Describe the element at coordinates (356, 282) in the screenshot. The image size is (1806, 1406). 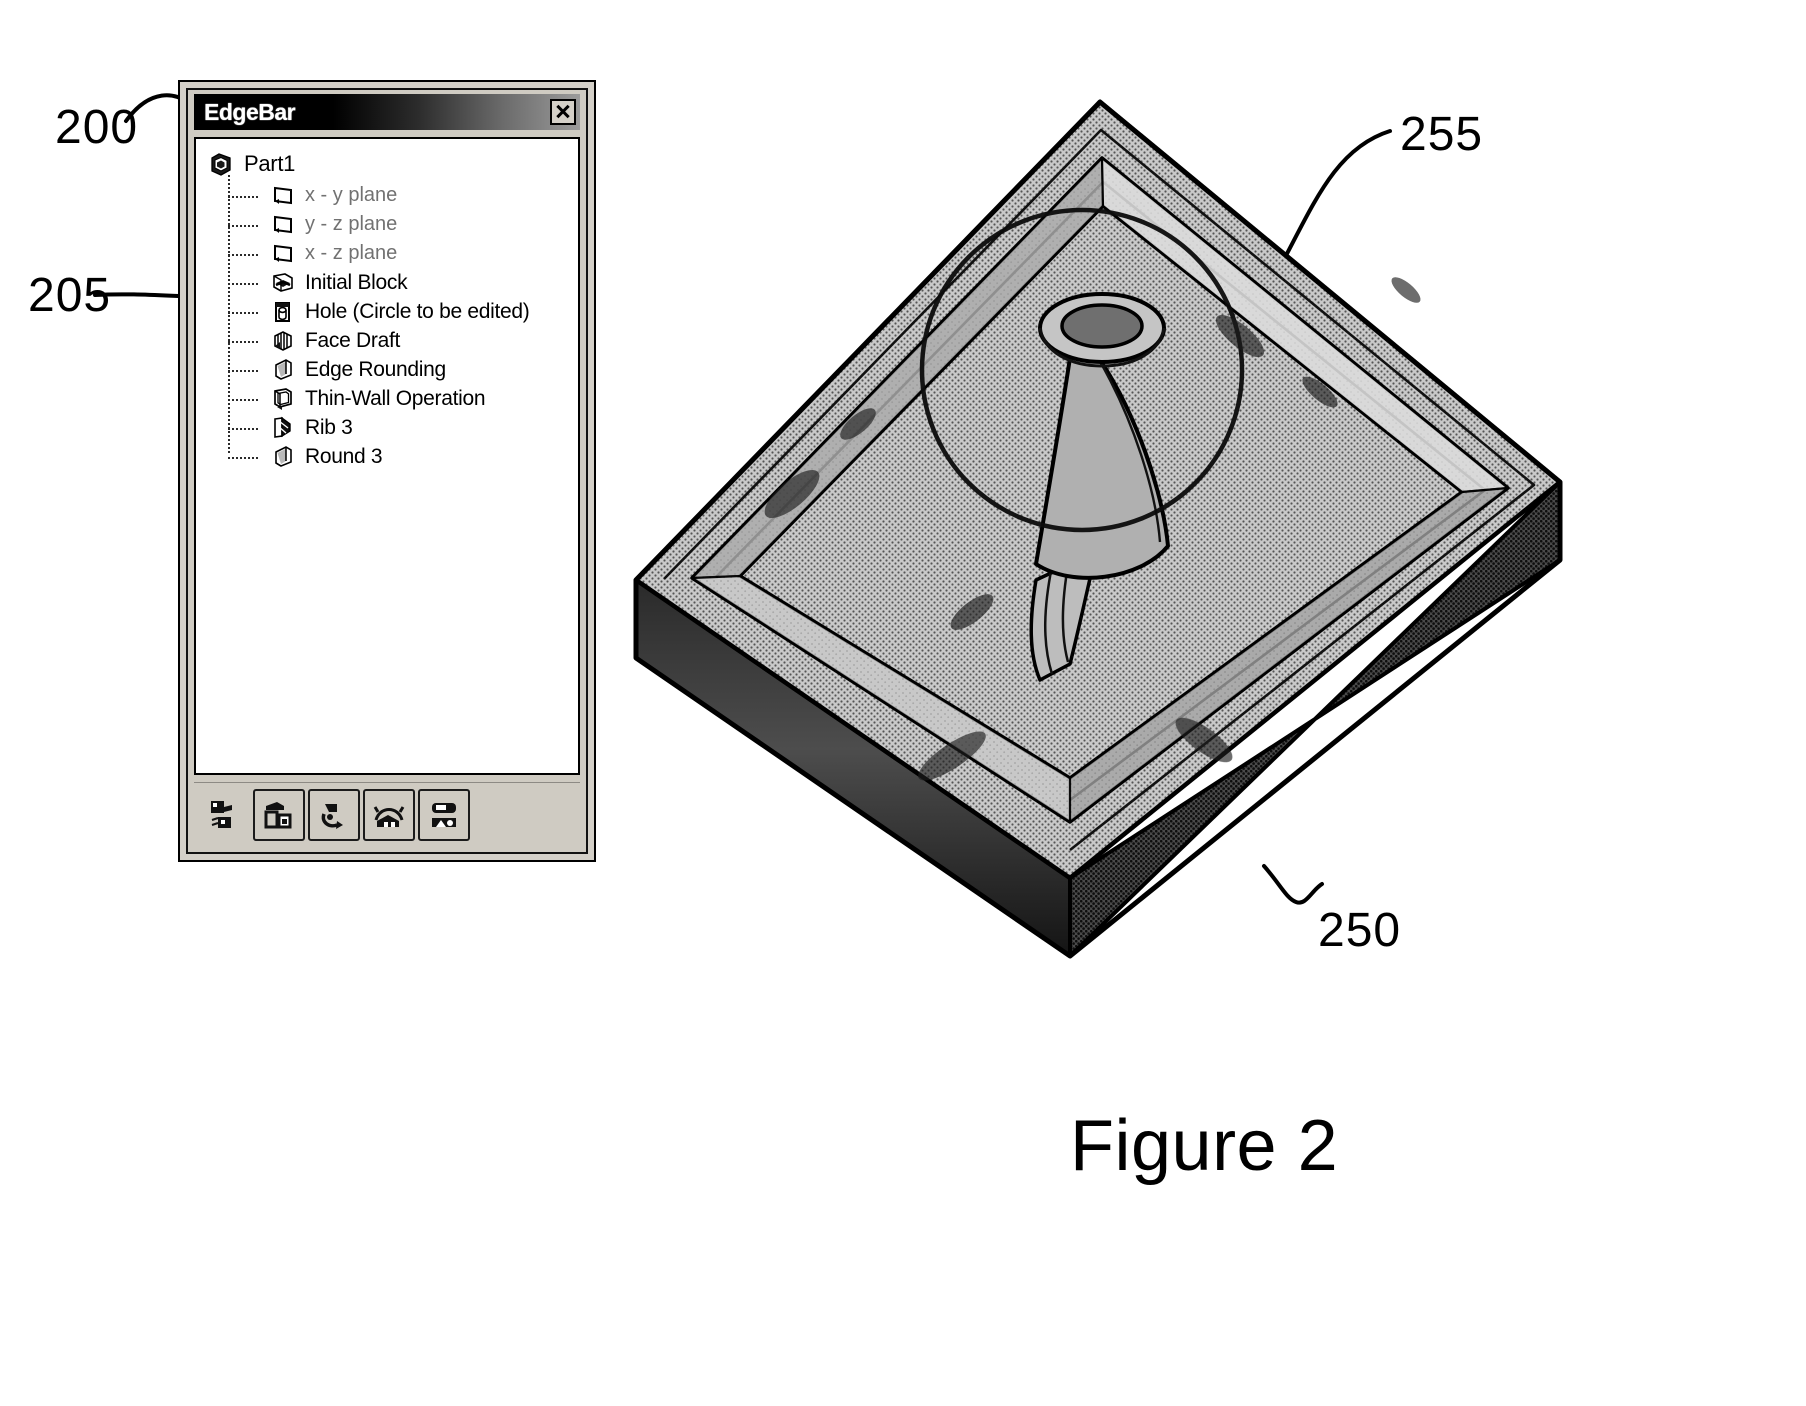
I see `tree-item-label: Initial Block` at that location.